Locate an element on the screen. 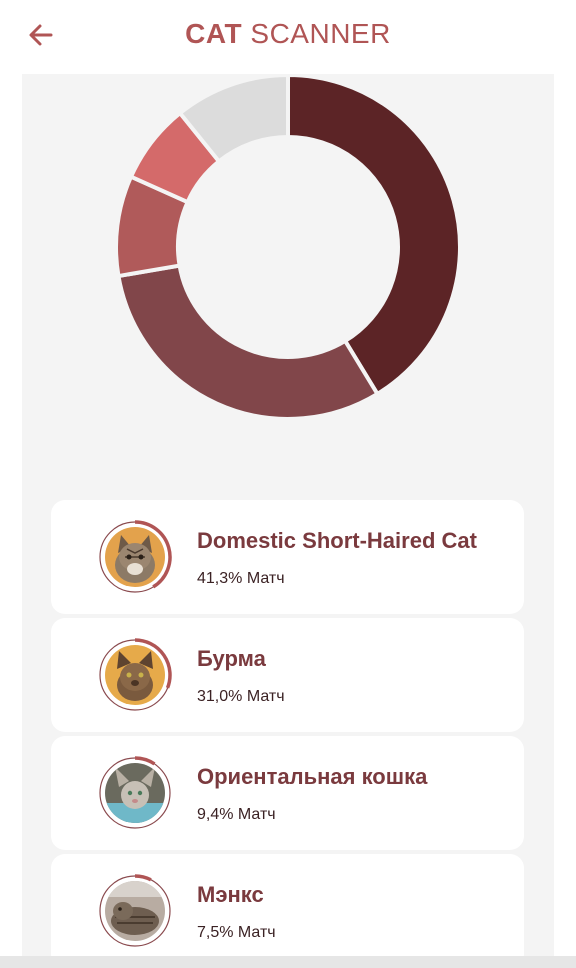  match-percent: 7,5% Матч is located at coordinates (236, 932).